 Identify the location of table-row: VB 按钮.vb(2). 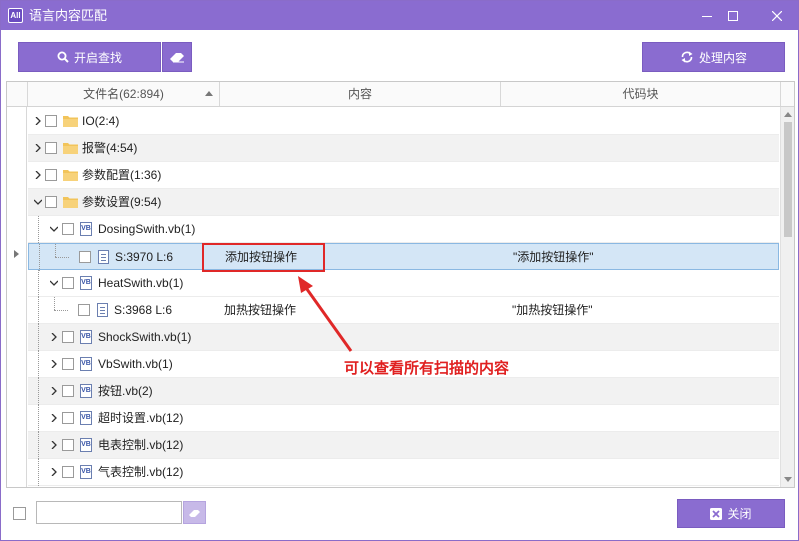
(403, 391).